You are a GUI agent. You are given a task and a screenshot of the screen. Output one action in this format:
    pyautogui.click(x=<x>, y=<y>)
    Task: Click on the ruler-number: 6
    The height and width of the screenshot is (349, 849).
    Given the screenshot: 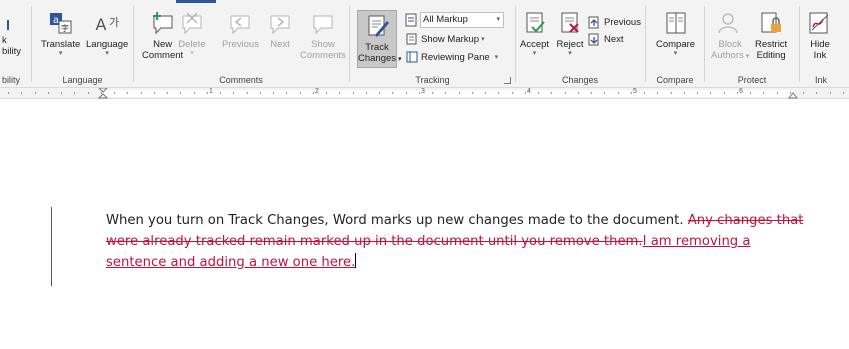 What is the action you would take?
    pyautogui.click(x=741, y=91)
    